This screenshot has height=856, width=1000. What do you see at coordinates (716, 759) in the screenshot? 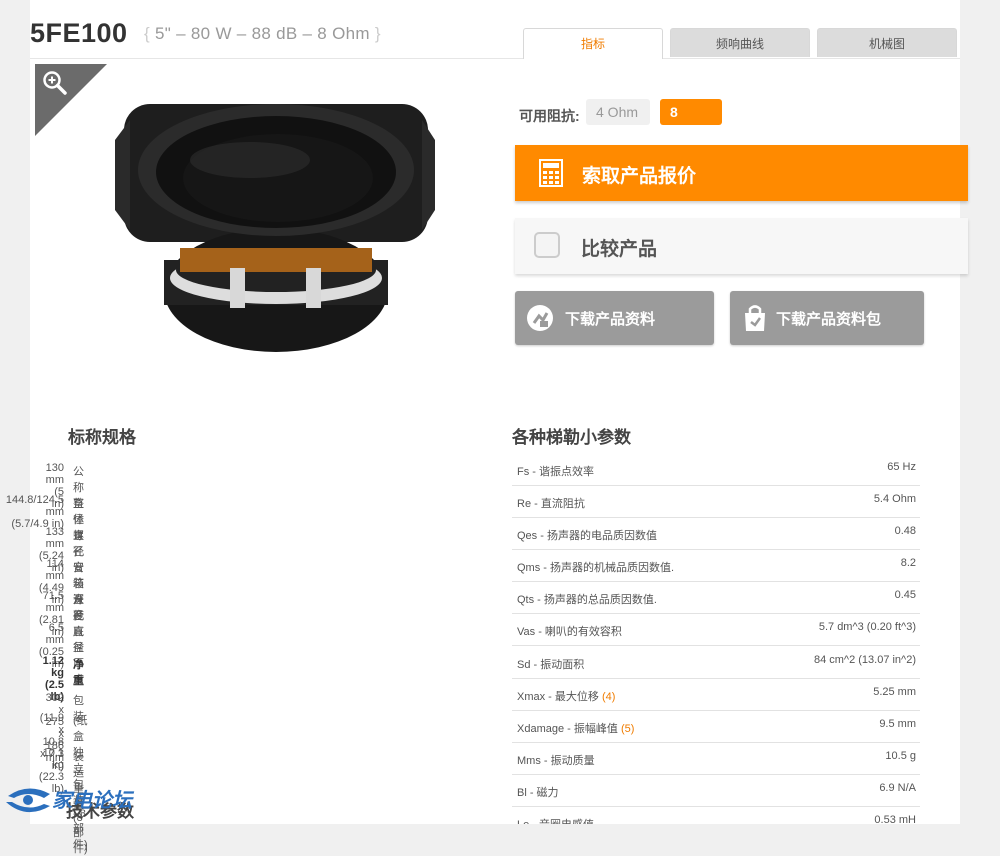
I see `table-row: Mms - 振动质量 10.5 g` at bounding box center [716, 759].